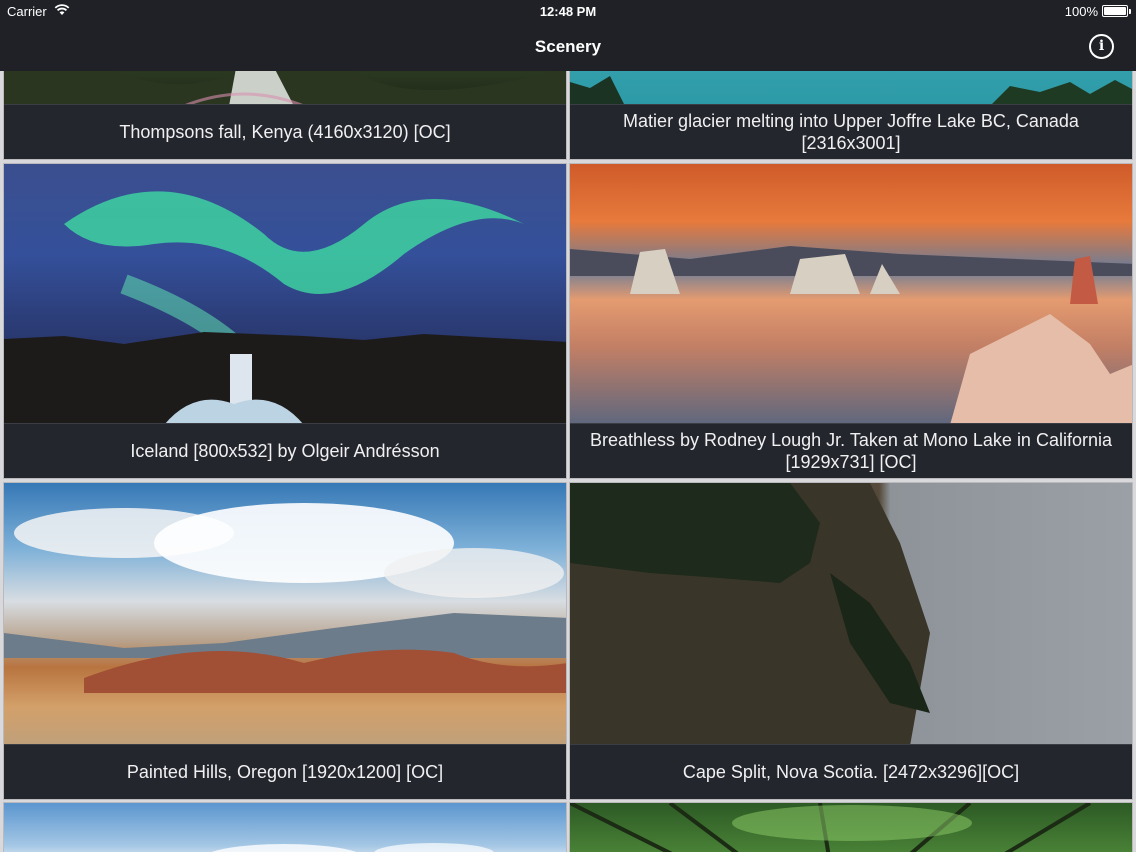 Image resolution: width=1136 pixels, height=852 pixels. I want to click on info-button: i, so click(1101, 46).